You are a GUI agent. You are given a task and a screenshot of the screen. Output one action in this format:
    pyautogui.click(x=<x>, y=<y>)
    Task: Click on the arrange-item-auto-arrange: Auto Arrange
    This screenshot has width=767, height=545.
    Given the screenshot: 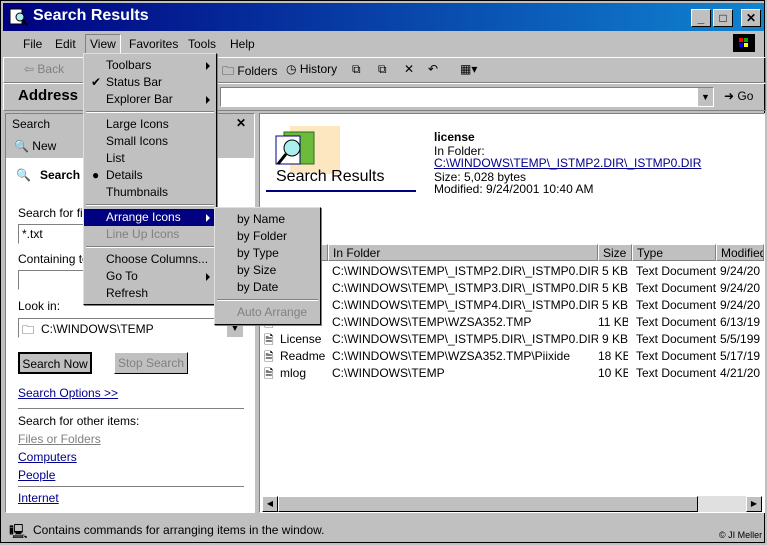 What is the action you would take?
    pyautogui.click(x=267, y=312)
    